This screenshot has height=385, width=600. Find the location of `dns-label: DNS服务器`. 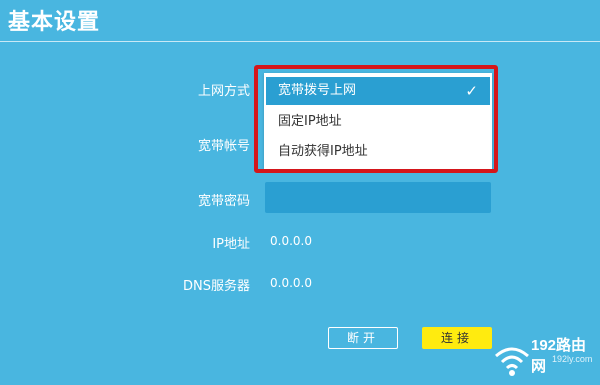

dns-label: DNS服务器 is located at coordinates (216, 286).